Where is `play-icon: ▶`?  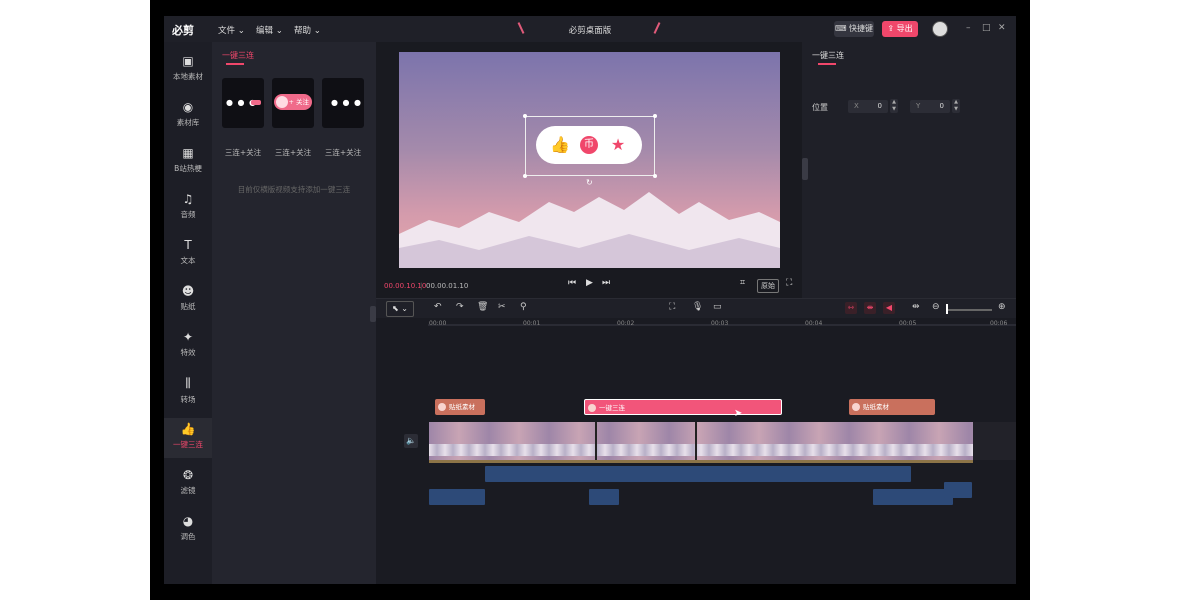 play-icon: ▶ is located at coordinates (589, 283).